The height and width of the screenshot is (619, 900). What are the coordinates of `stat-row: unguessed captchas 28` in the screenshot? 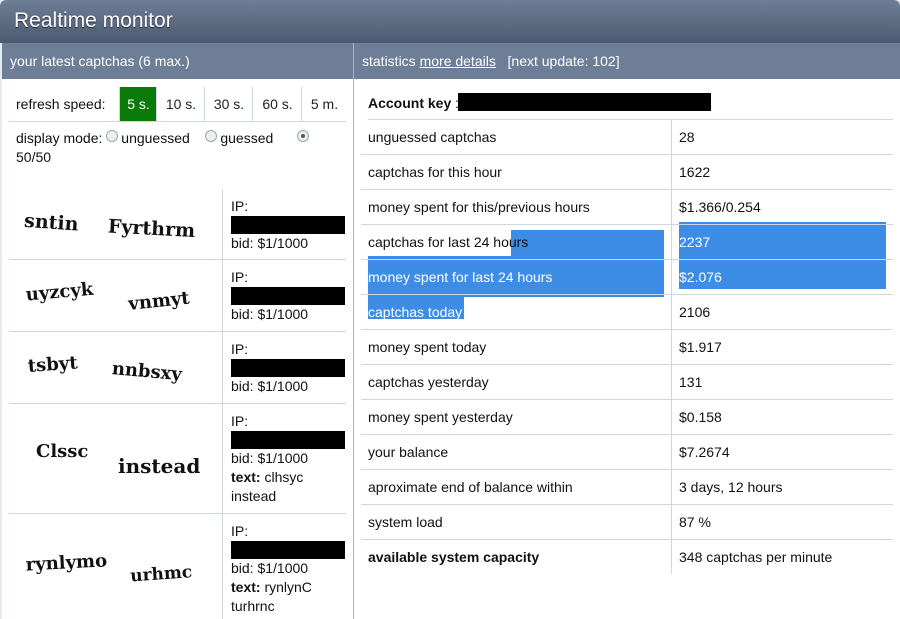 It's located at (627, 137).